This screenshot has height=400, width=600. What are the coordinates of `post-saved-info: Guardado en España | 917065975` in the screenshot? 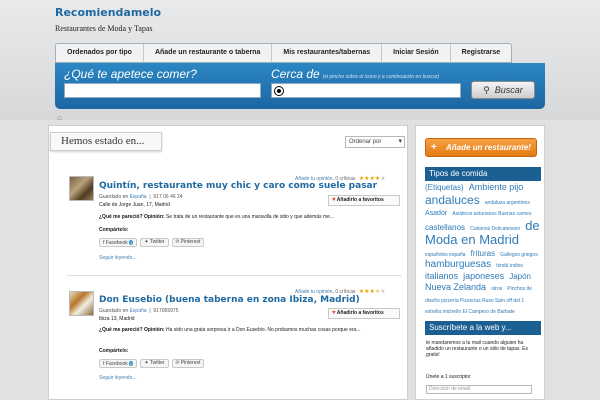 It's located at (139, 311).